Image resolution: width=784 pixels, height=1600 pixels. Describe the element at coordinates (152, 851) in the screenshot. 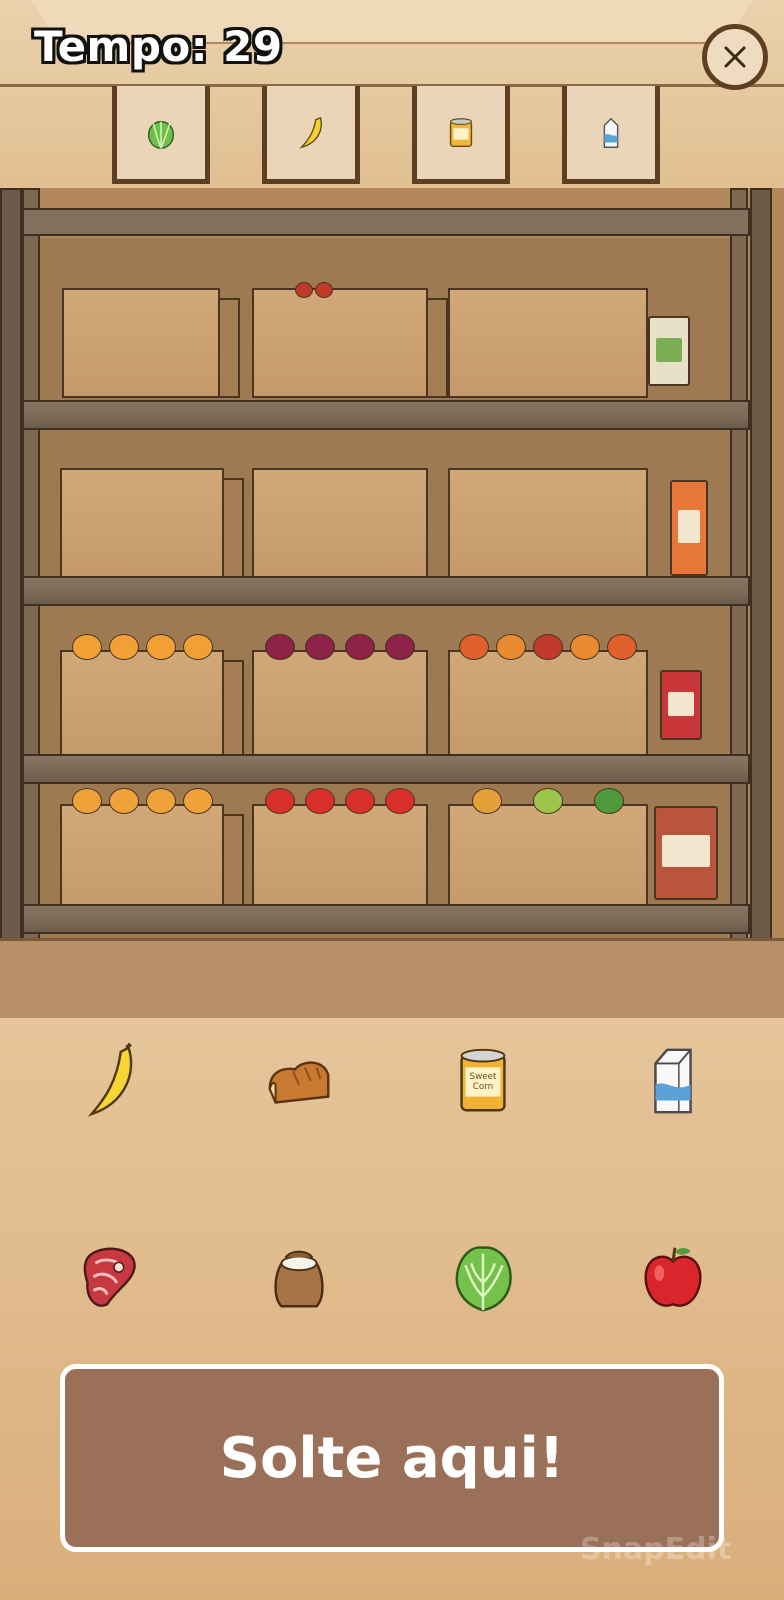

I see `shelf-box-peaches` at that location.